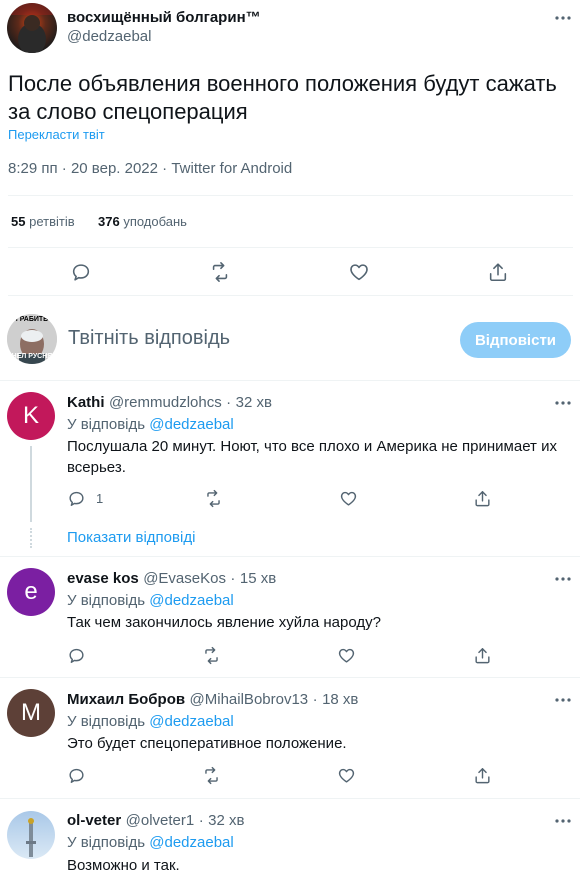  Describe the element at coordinates (86, 402) in the screenshot. I see `reply-author-name: Kathi` at that location.